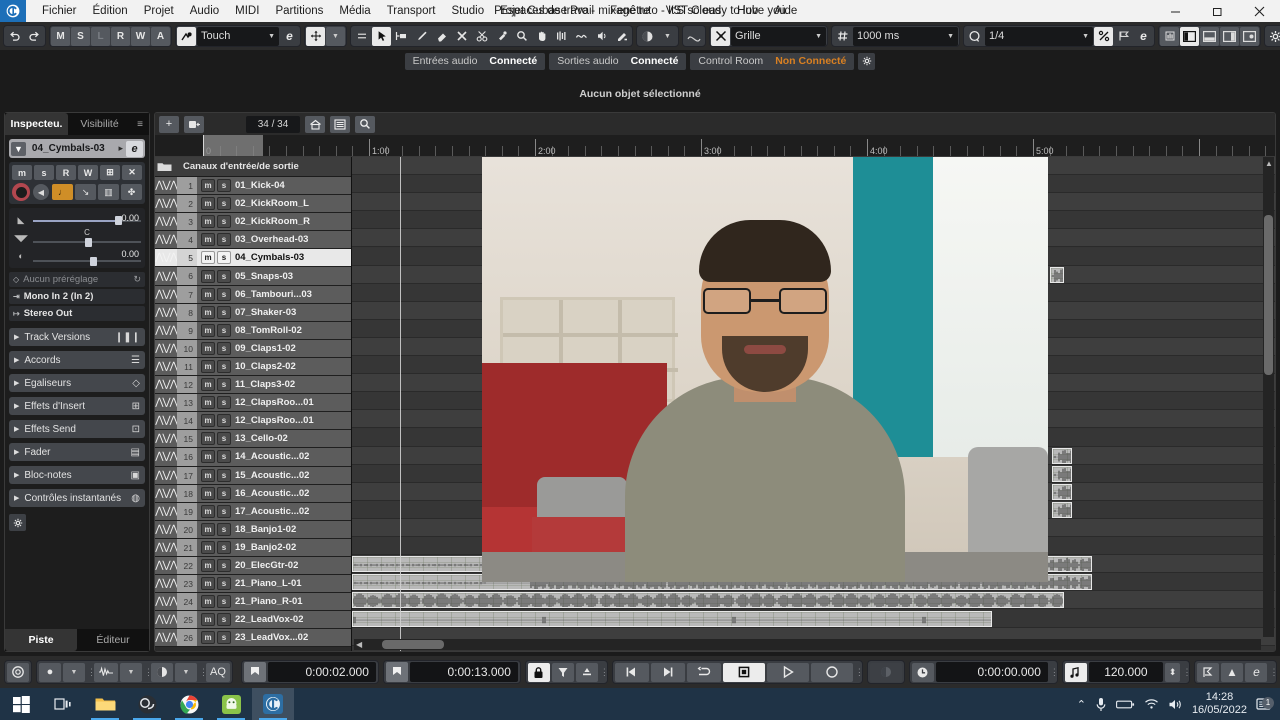 This screenshot has width=1280, height=720. Describe the element at coordinates (359, 644) in the screenshot. I see `scroll-left-icon: ◀` at that location.